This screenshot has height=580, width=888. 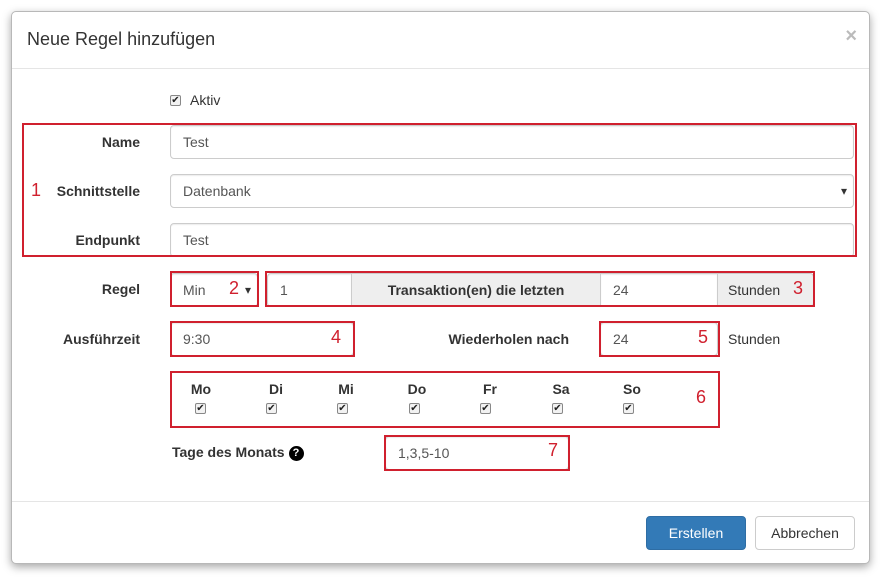 What do you see at coordinates (234, 288) in the screenshot?
I see `annotation-number-2: 2` at bounding box center [234, 288].